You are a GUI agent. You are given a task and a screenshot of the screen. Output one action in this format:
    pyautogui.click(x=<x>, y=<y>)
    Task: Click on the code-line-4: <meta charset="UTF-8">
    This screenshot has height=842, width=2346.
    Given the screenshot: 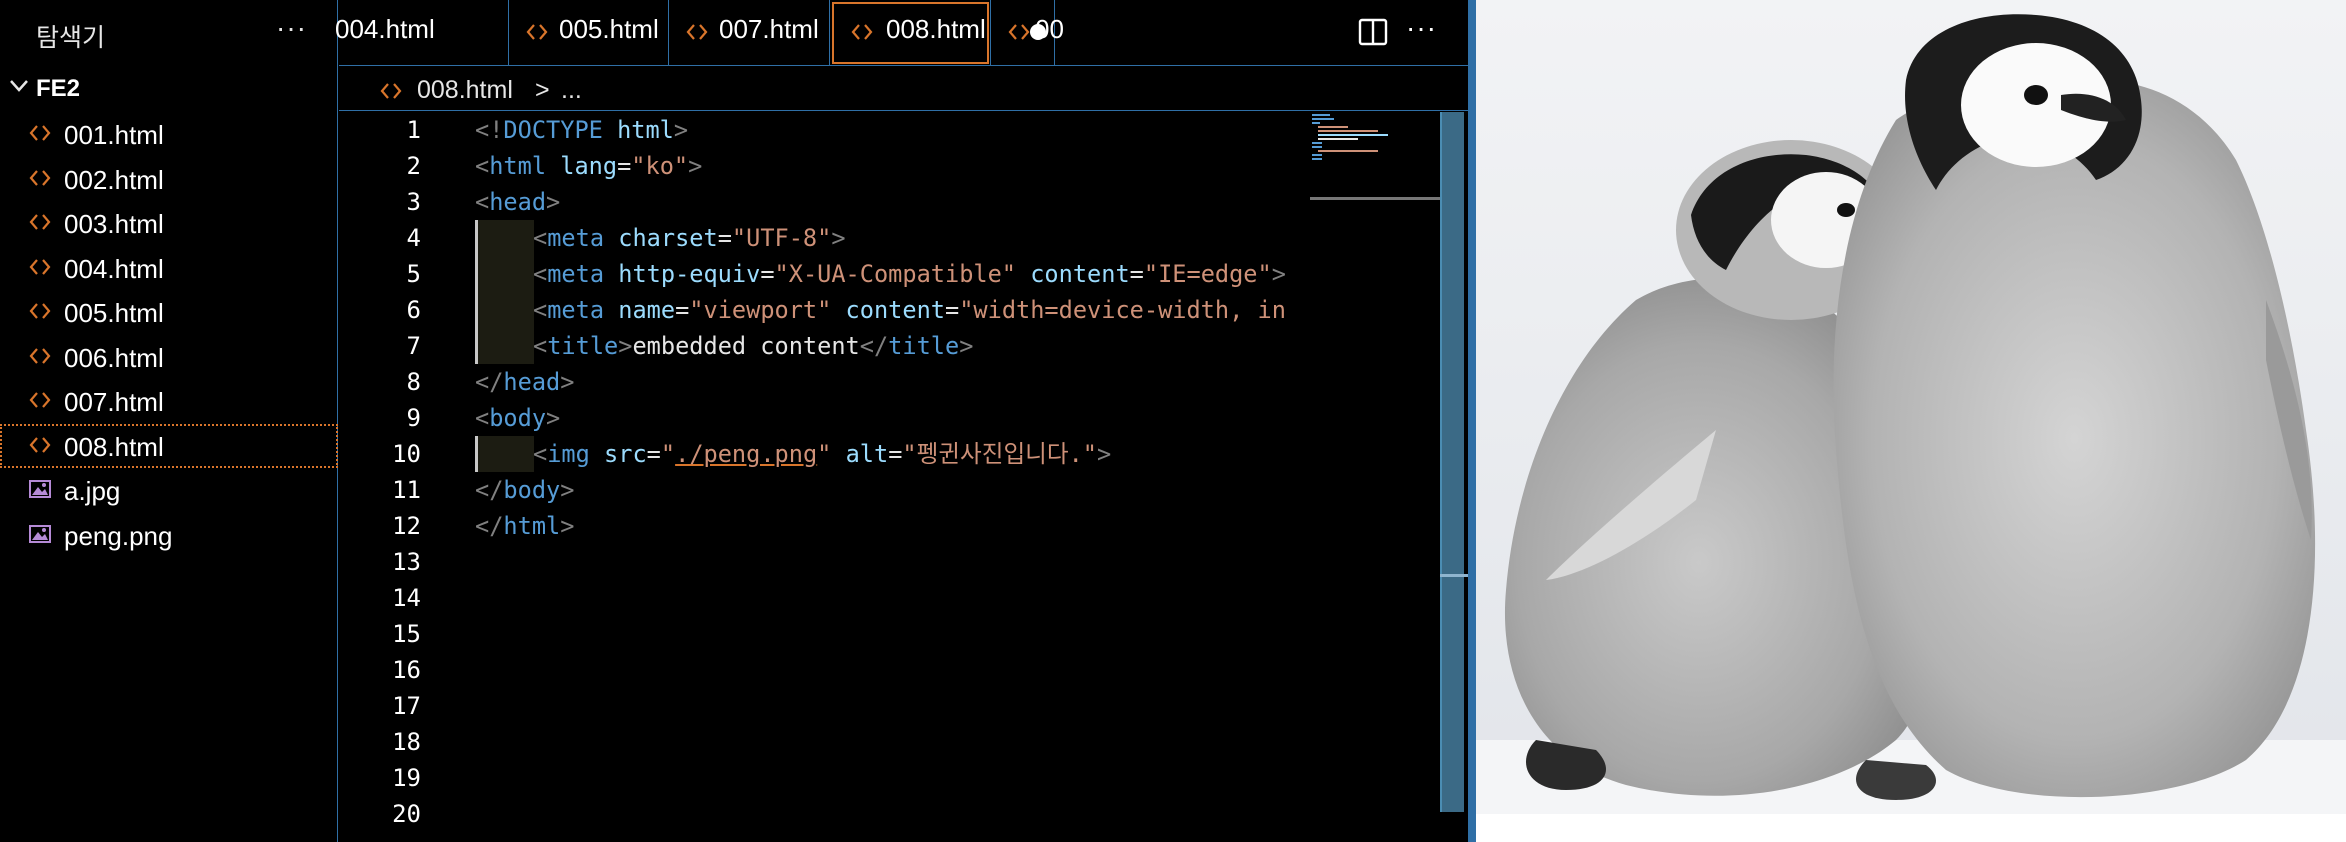 What is the action you would take?
    pyautogui.click(x=689, y=238)
    